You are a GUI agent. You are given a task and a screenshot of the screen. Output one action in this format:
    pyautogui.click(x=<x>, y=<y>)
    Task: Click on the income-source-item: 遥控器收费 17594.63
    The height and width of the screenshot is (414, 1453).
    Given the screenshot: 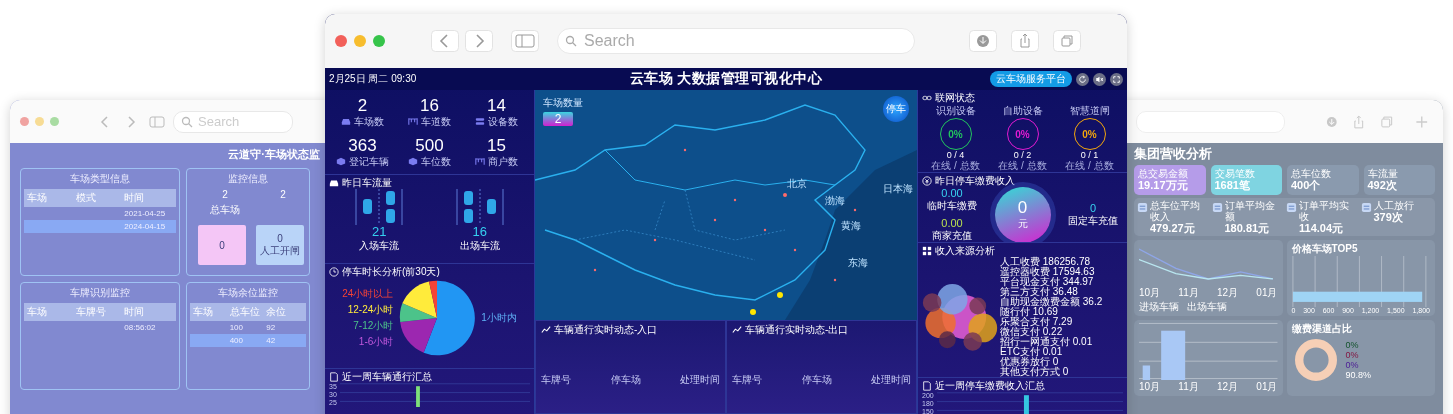 What is the action you would take?
    pyautogui.click(x=1048, y=272)
    